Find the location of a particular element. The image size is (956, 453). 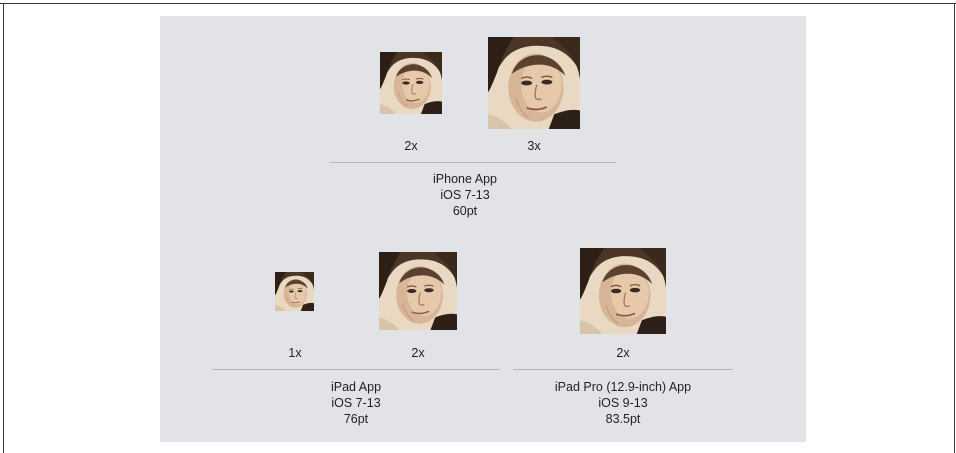

ipad-caption: iPad App iOS 7-13 76pt is located at coordinates (356, 403).